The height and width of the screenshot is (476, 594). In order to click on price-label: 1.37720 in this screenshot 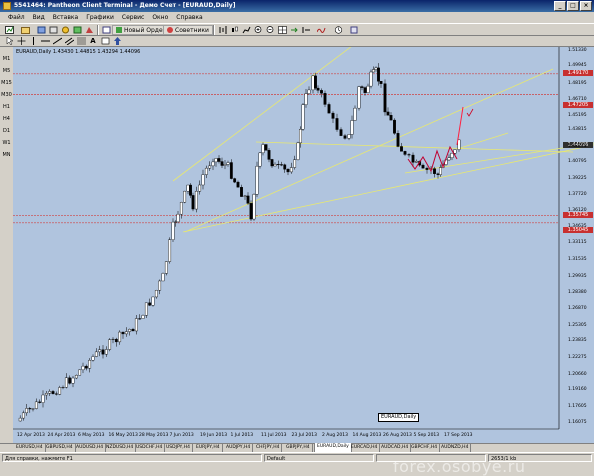, I will do `click(577, 194)`.